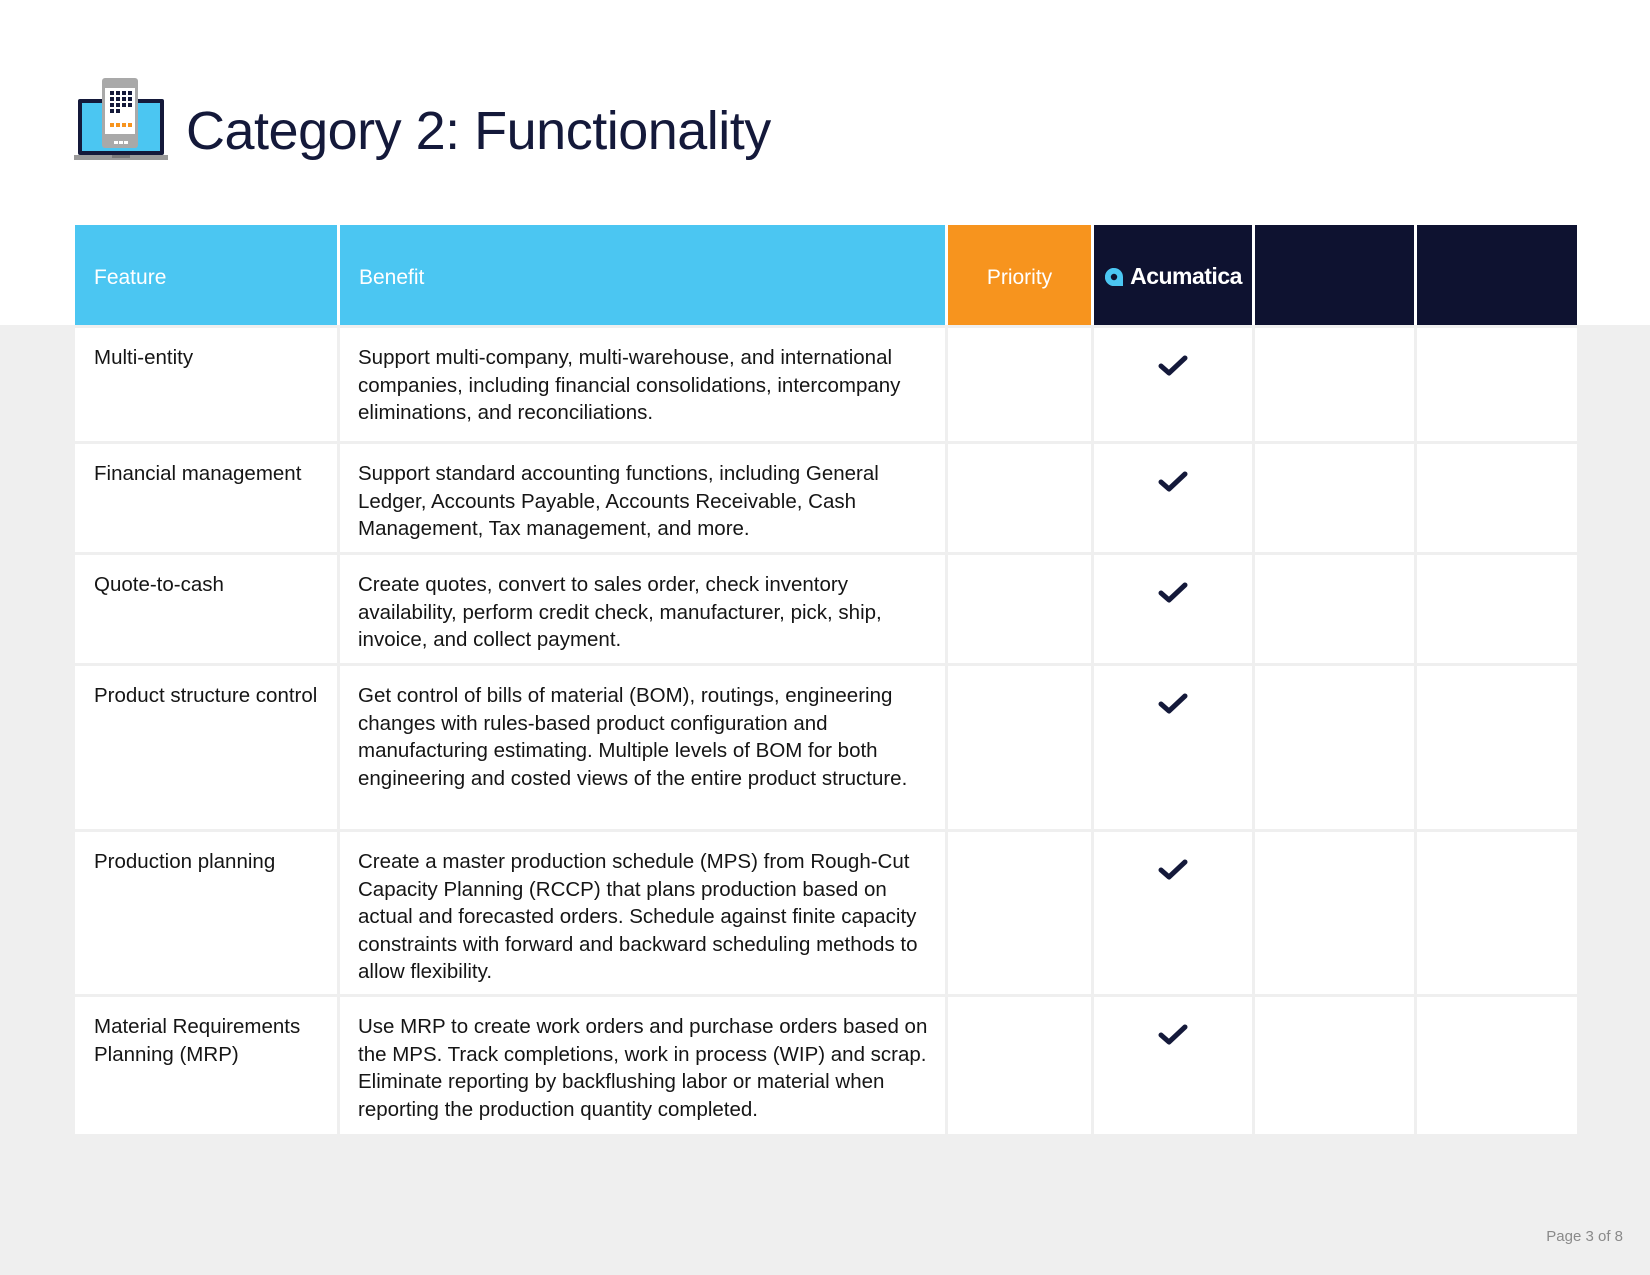 The image size is (1650, 1275). I want to click on feature-cell: Production planning, so click(206, 913).